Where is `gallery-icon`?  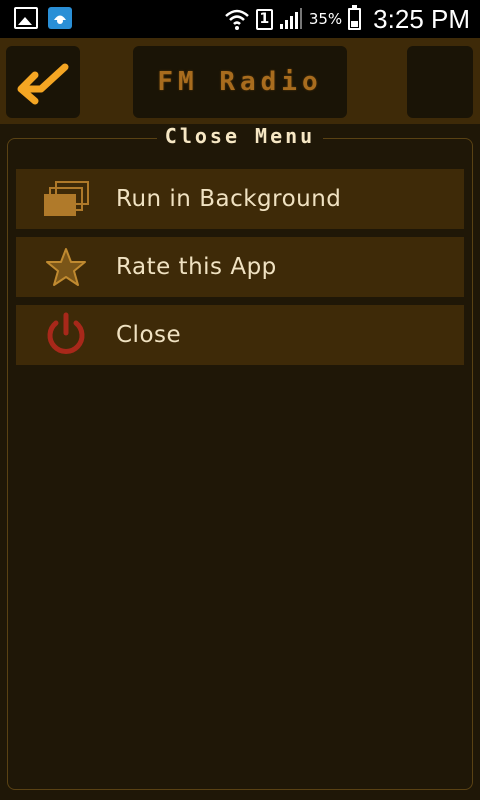
gallery-icon is located at coordinates (26, 18).